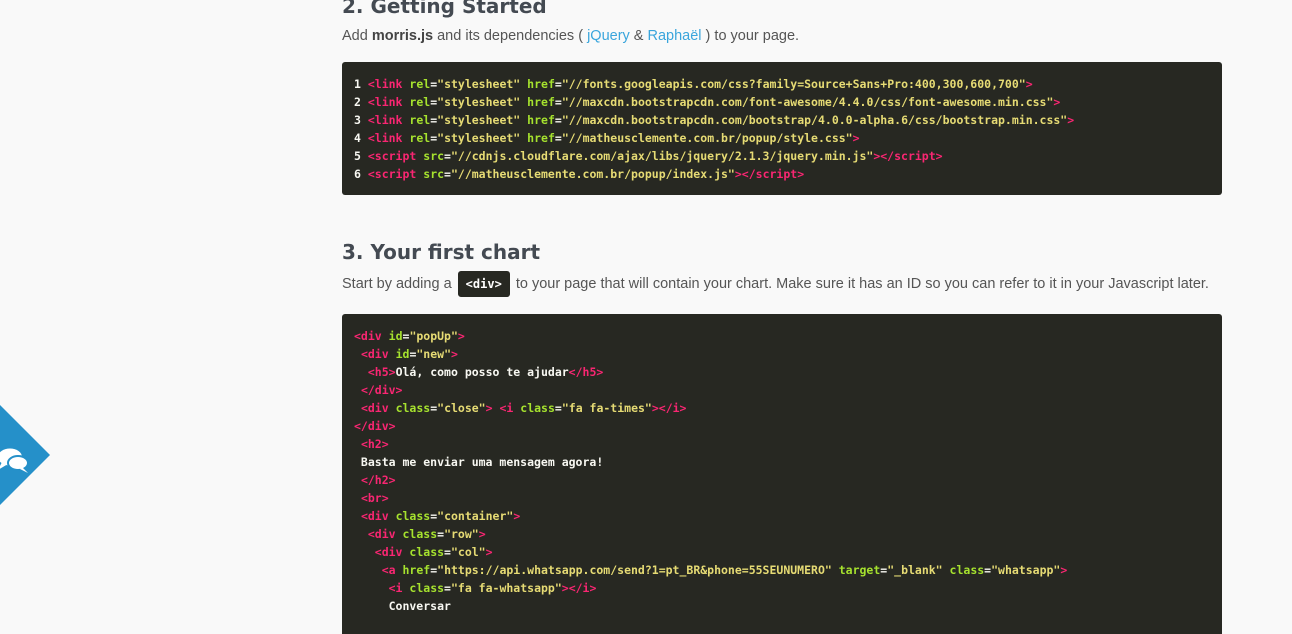 Image resolution: width=1292 pixels, height=634 pixels. I want to click on chat-widget-button, so click(25, 455).